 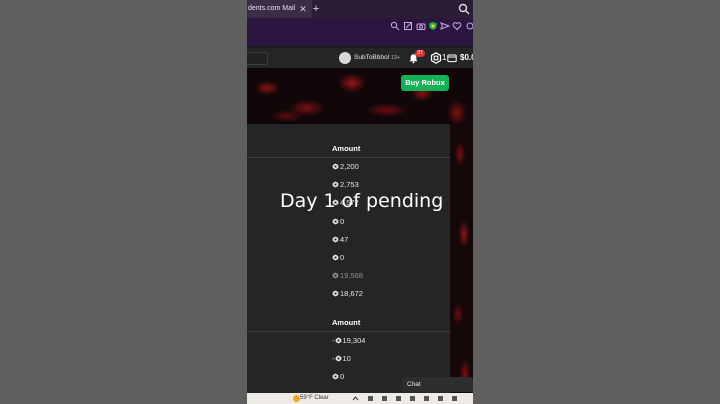 I want to click on amount-cell: 2,200, so click(x=345, y=167).